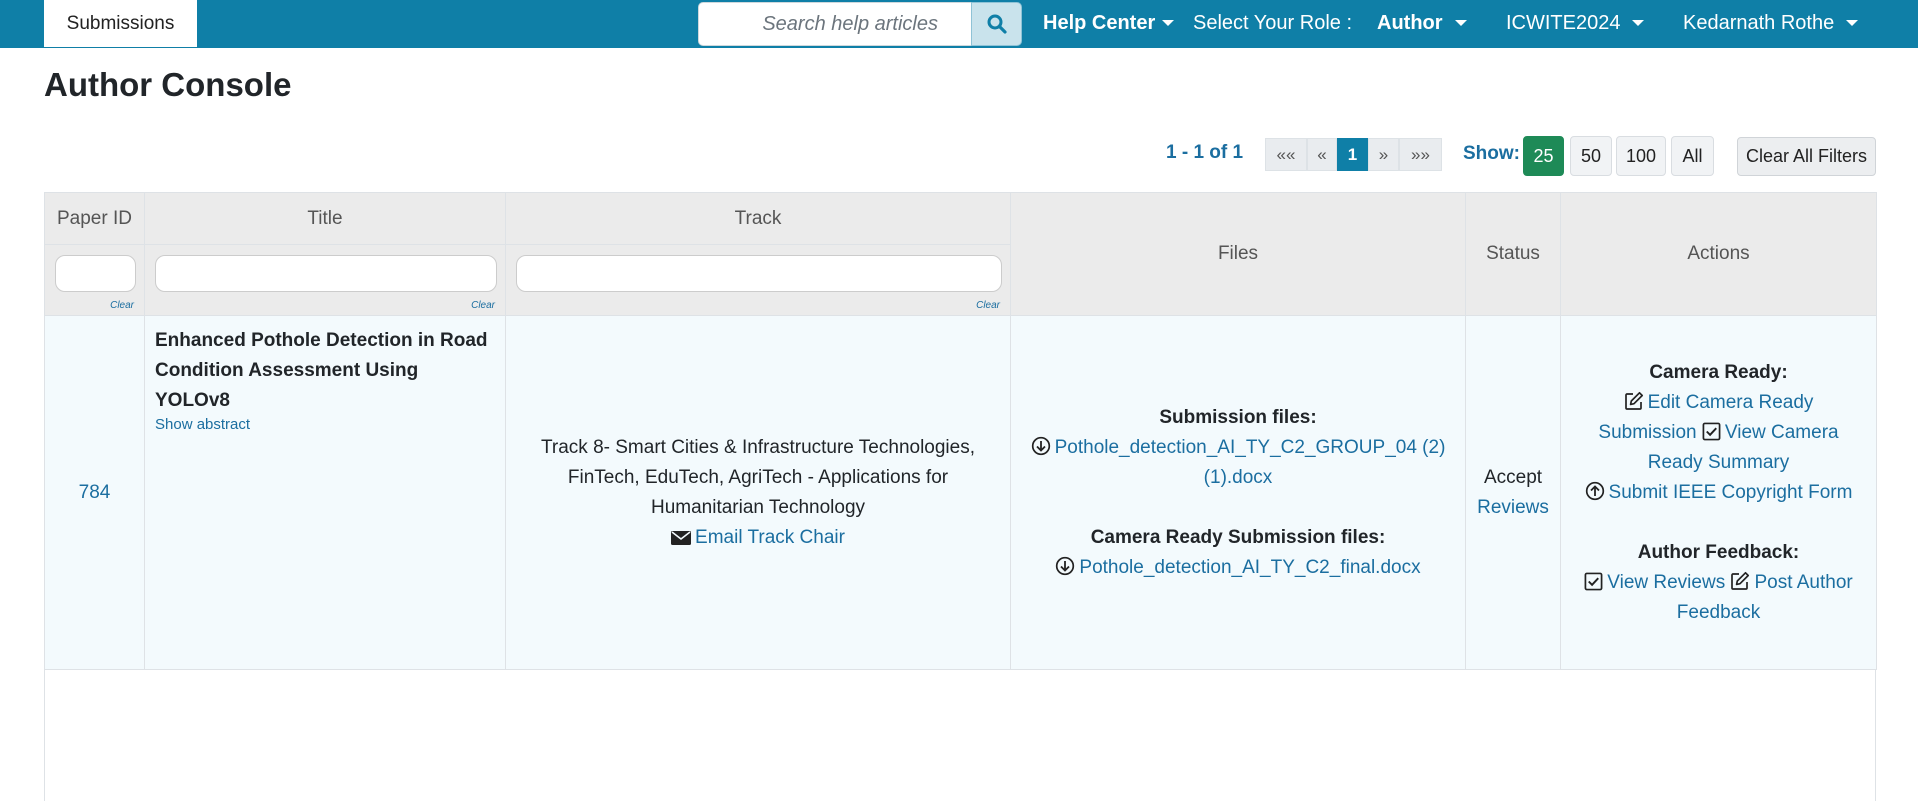 This screenshot has width=1918, height=801. I want to click on header-paper-id: Paper ID, so click(94, 218).